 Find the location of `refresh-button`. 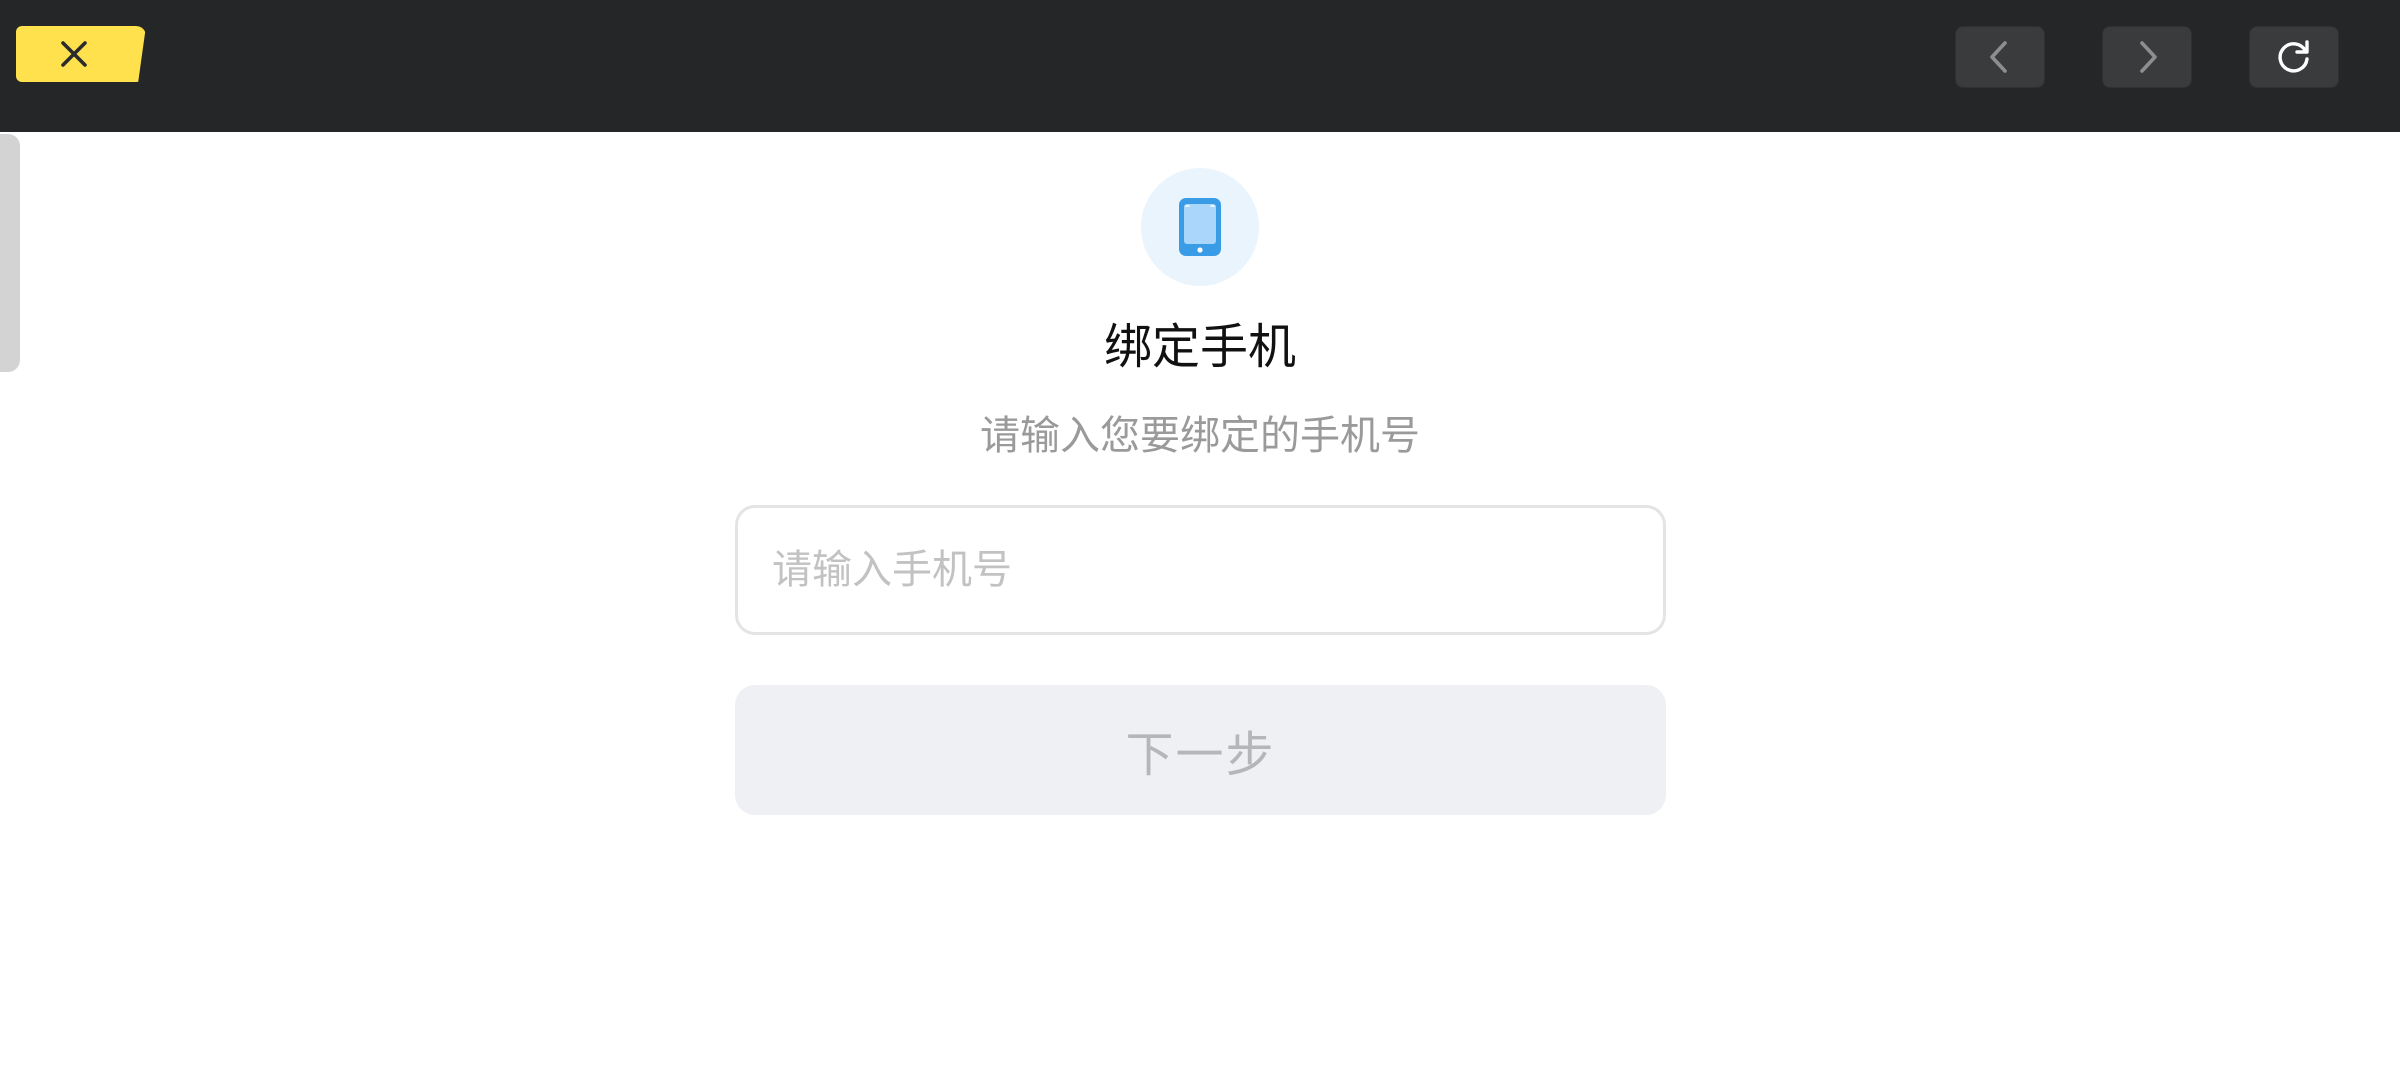

refresh-button is located at coordinates (2294, 57).